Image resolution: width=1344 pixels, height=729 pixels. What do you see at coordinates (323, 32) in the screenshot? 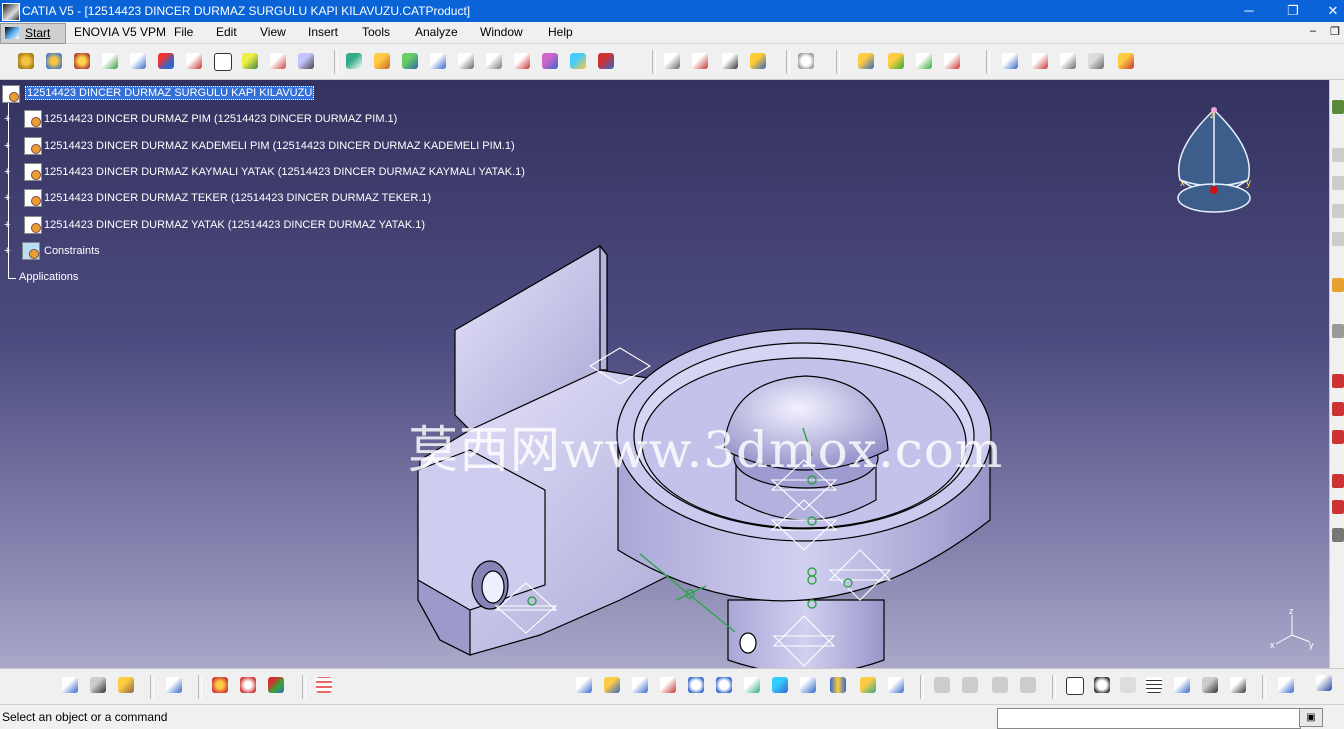
I see `menu-insert: Insert` at bounding box center [323, 32].